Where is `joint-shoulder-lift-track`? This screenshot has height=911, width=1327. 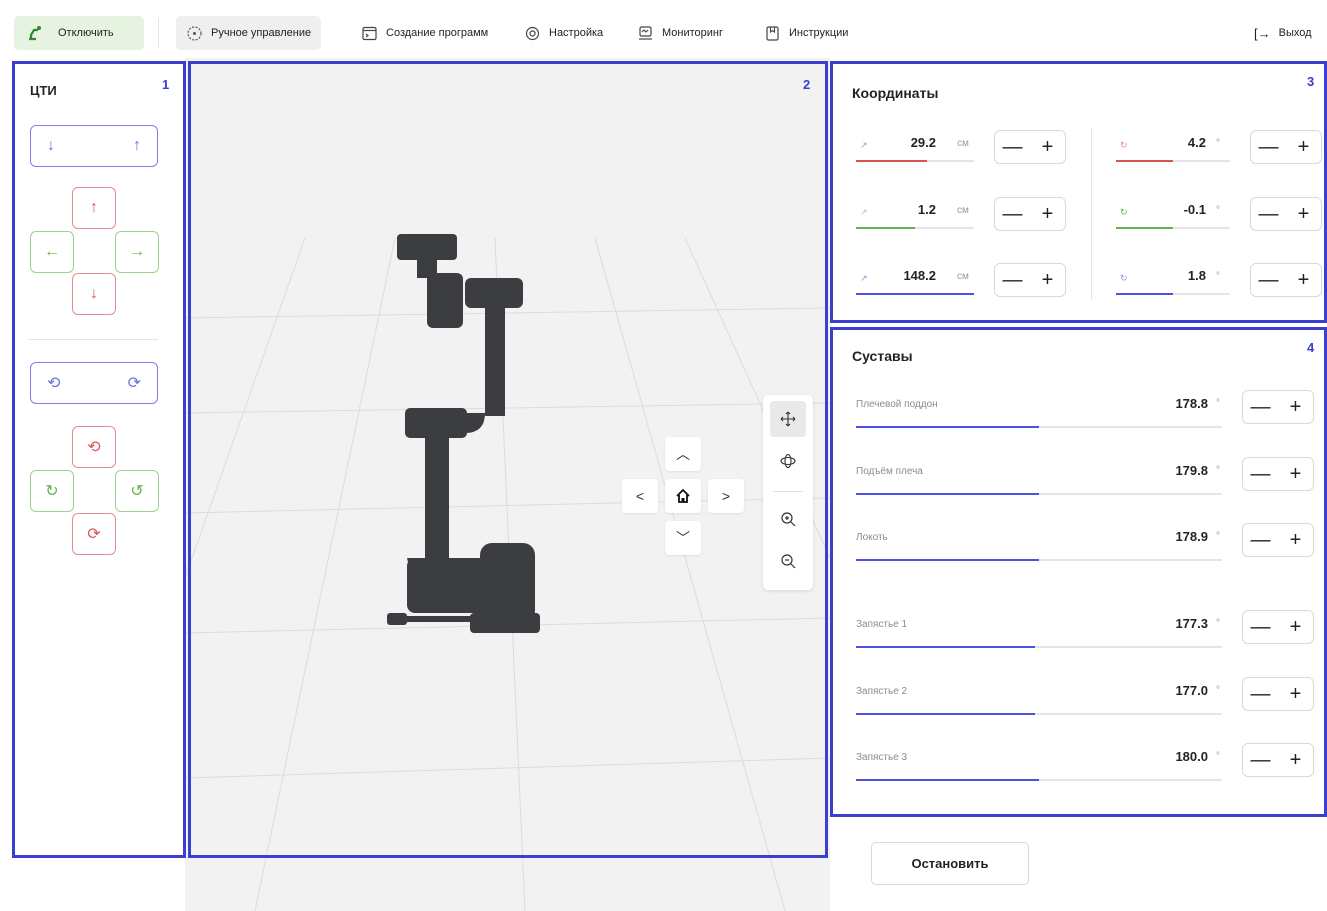
joint-shoulder-lift-track is located at coordinates (1039, 494).